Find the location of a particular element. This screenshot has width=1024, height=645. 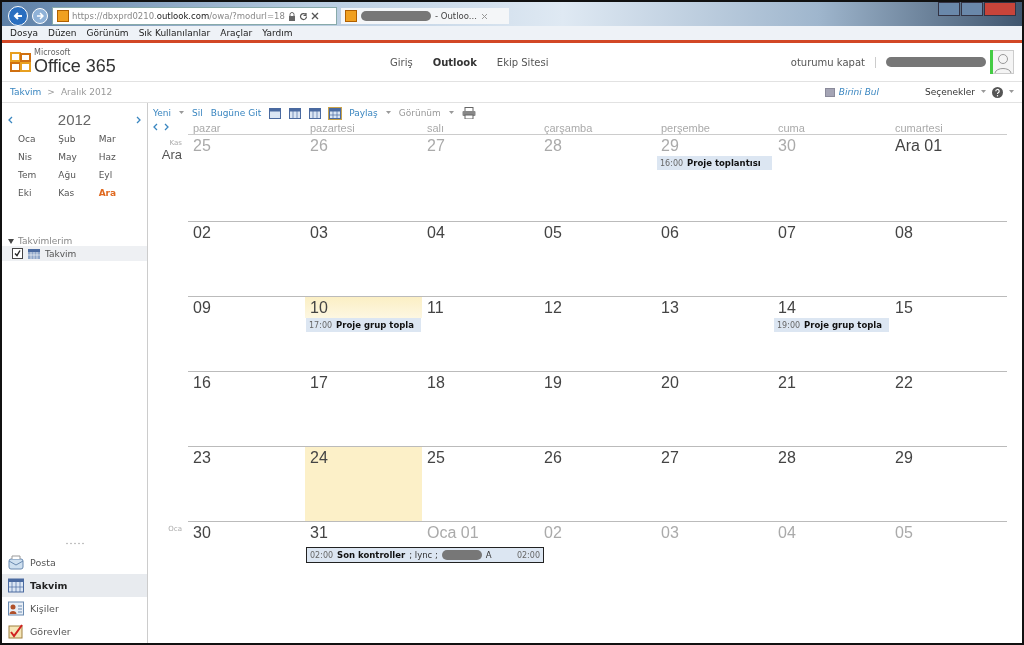

day-cell: 19 is located at coordinates (597, 408).